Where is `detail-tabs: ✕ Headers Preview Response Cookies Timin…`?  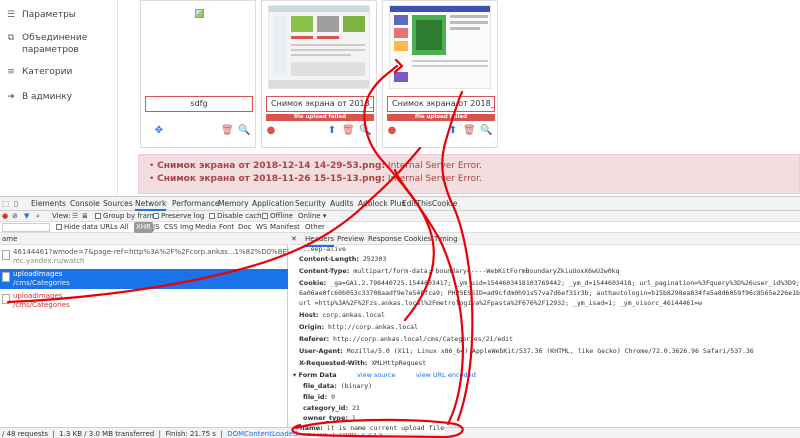
detail-tabs: ✕ Headers Preview Response Cookies Timin… is located at coordinates (544, 240).